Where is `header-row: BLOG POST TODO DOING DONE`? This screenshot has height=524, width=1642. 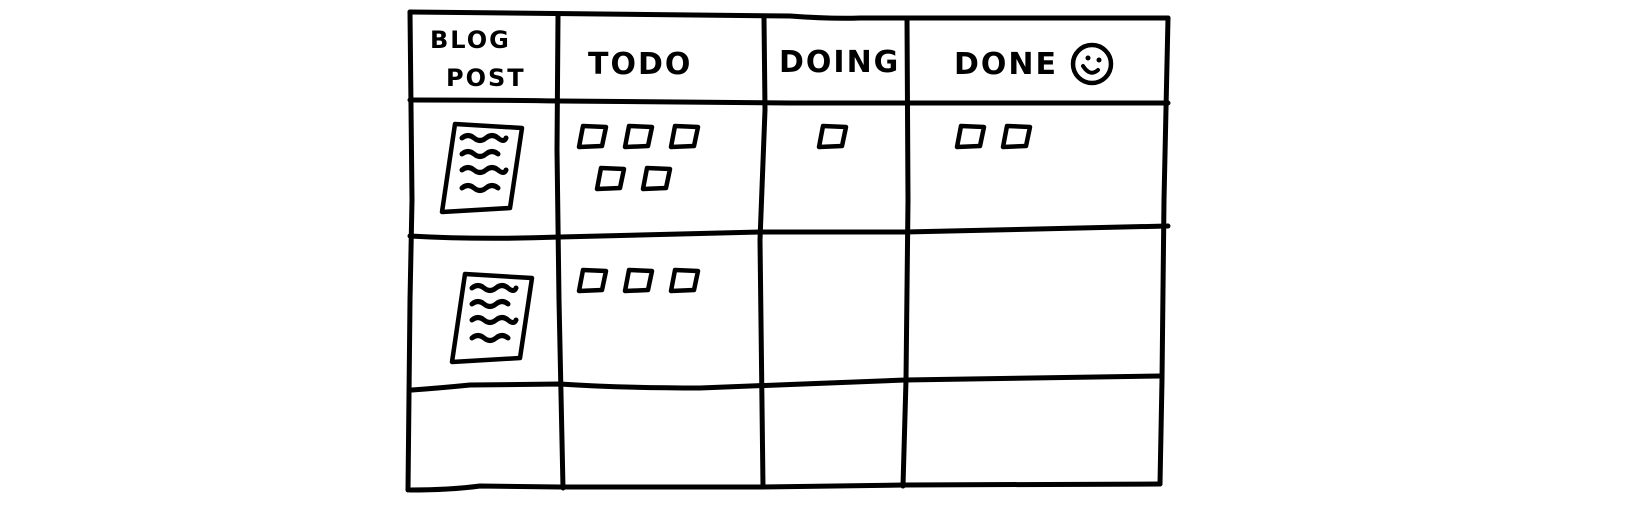 header-row: BLOG POST TODO DOING DONE is located at coordinates (772, 59).